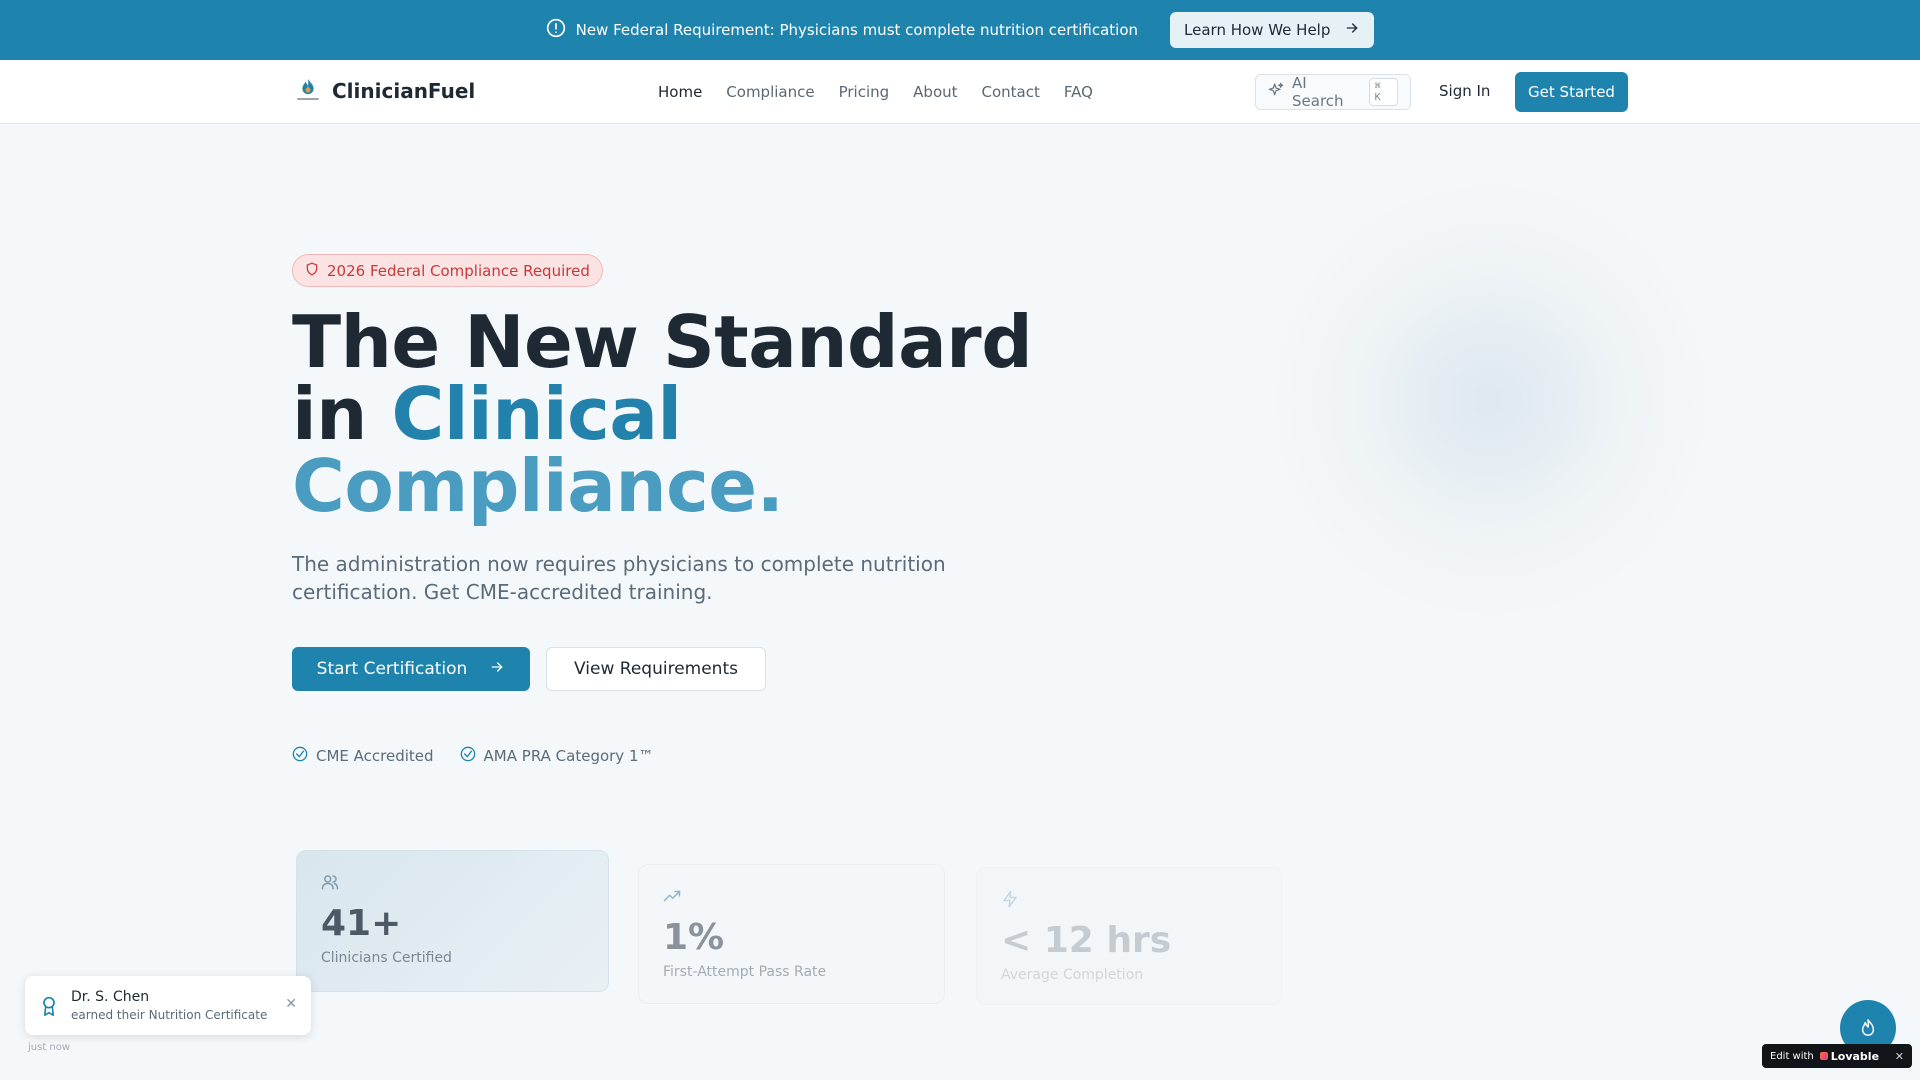 The height and width of the screenshot is (1080, 1920). Describe the element at coordinates (375, 756) in the screenshot. I see `accreditation-label: CME Accredited` at that location.